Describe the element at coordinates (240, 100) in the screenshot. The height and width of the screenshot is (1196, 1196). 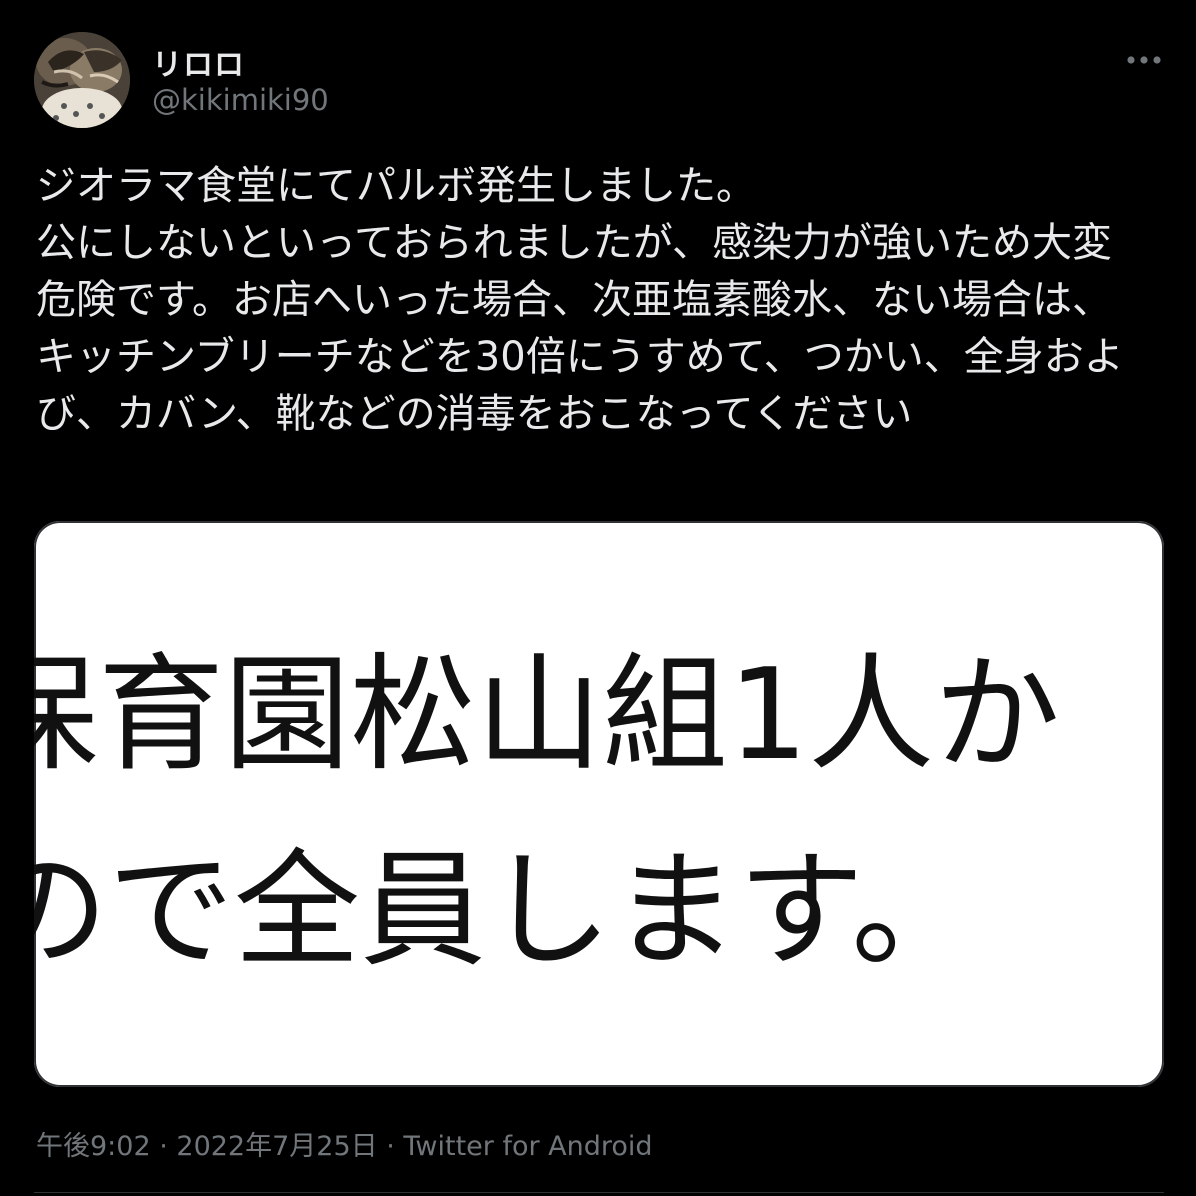
I see `author-handle: @kikimiki90` at that location.